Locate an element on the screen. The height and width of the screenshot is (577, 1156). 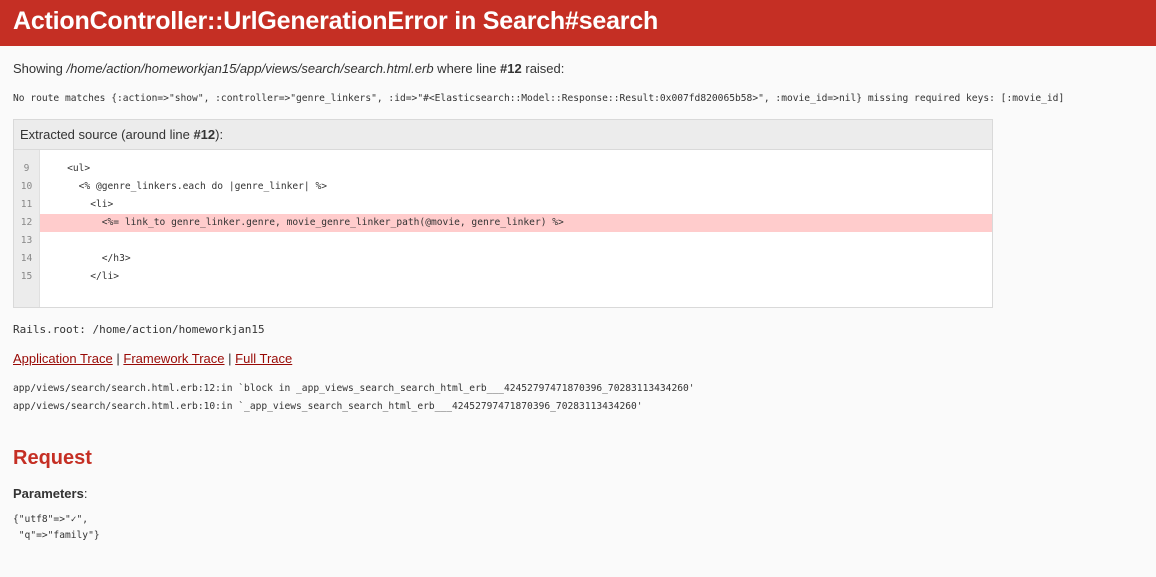
parameters-dump: {"utf8"=>"✓", "q"=>"family"} is located at coordinates (578, 528).